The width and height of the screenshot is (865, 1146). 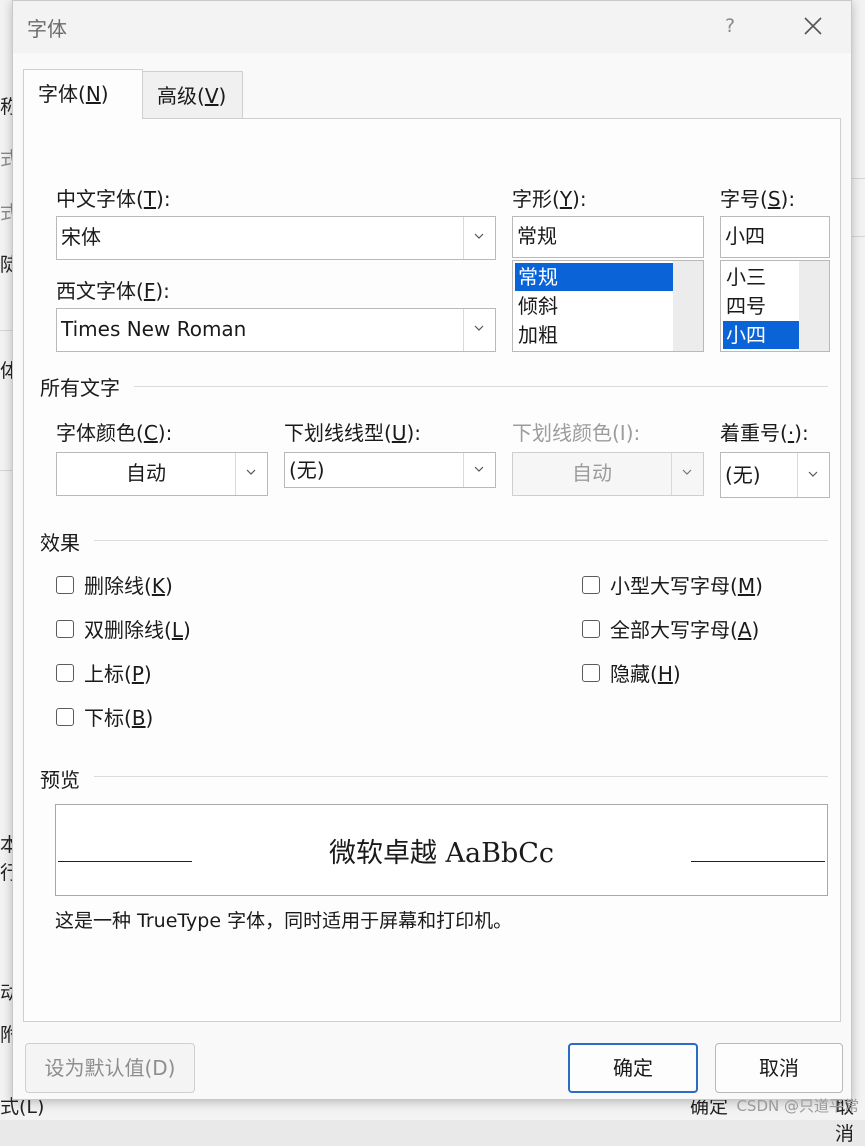 What do you see at coordinates (432, 27) in the screenshot?
I see `title-bar: 字体 ?` at bounding box center [432, 27].